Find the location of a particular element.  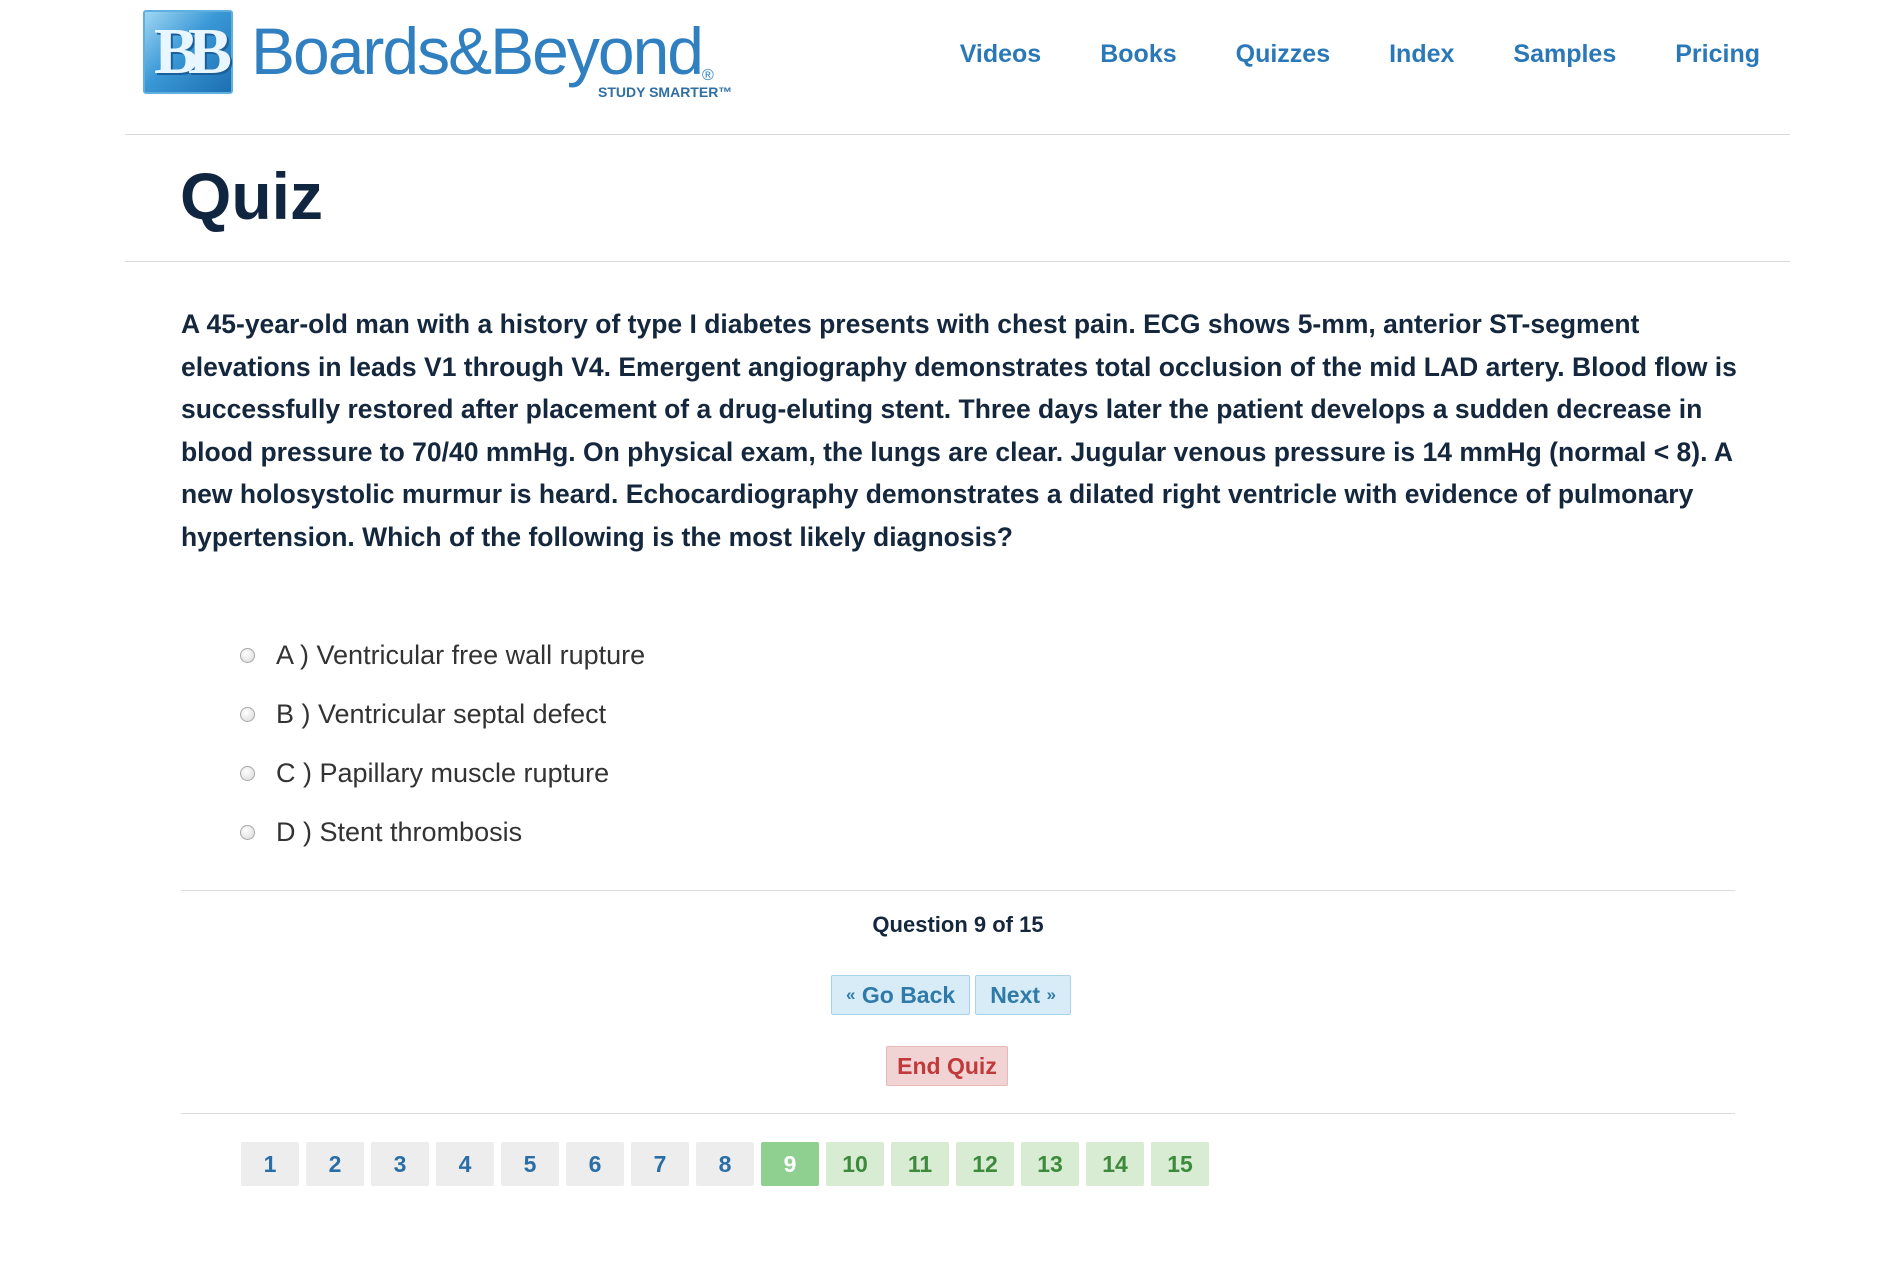

question-pager: 1 2 3 4 5 6 7 8 9 10 11 12 13 14 15 is located at coordinates (725, 1164).